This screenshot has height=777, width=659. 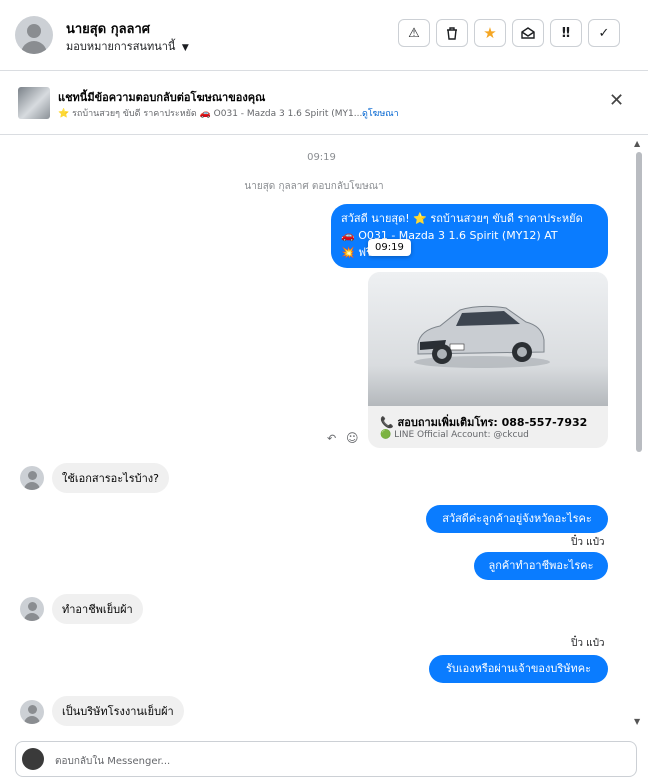 I want to click on scroll-down-arrow: ▼, so click(x=637, y=721).